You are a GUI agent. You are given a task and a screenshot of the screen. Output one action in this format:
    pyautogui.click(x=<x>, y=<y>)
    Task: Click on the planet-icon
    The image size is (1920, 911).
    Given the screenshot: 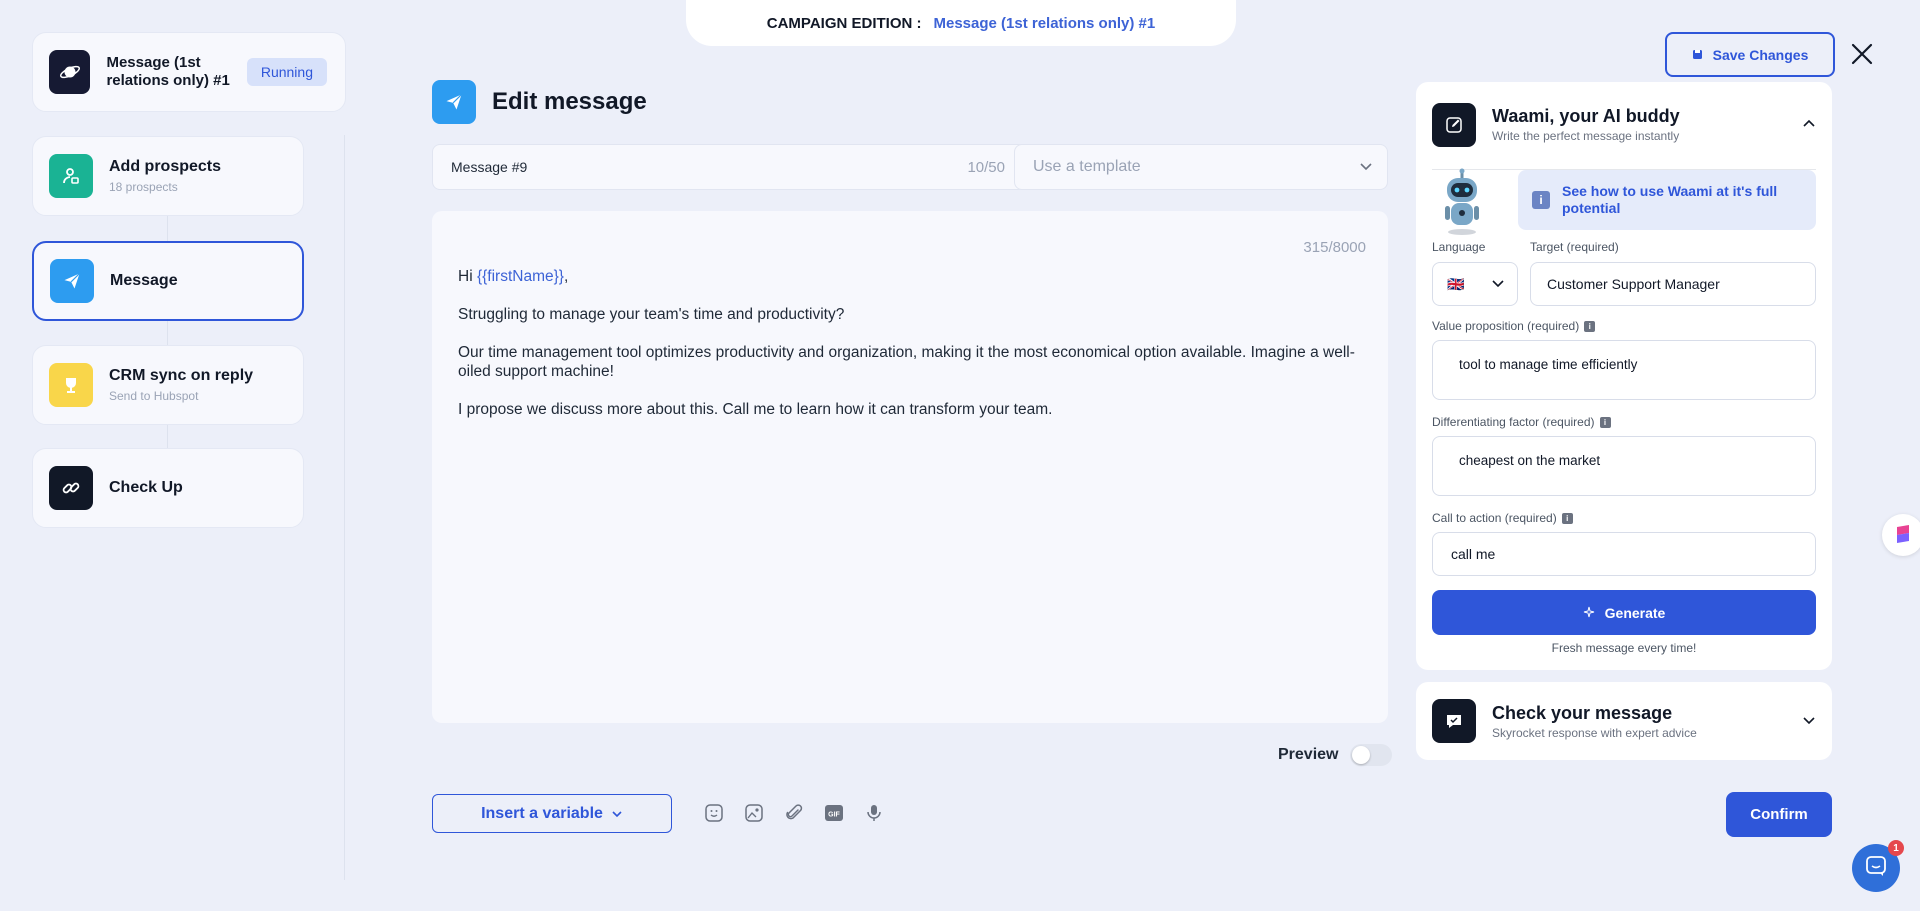 What is the action you would take?
    pyautogui.click(x=70, y=72)
    